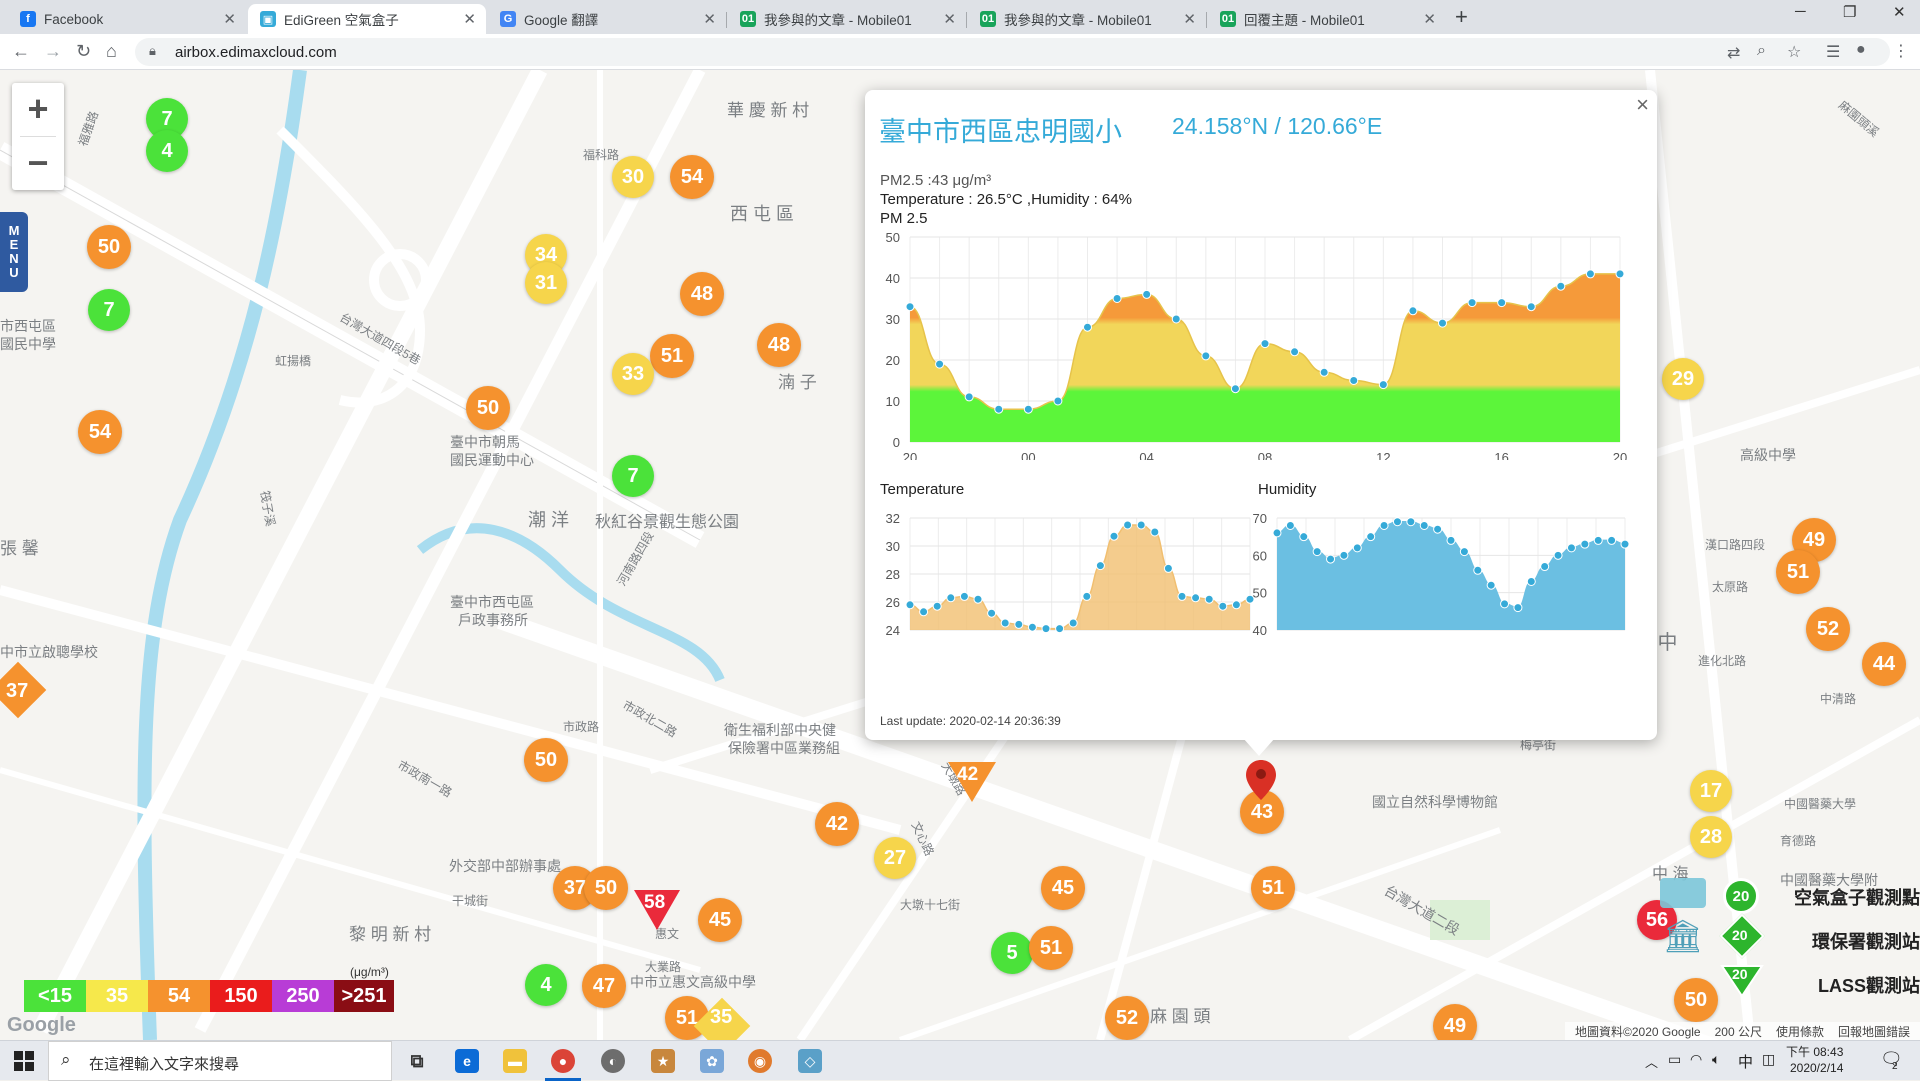  Describe the element at coordinates (1814, 1060) in the screenshot. I see `system-clock: 下午 08:43 2020/2/14` at that location.